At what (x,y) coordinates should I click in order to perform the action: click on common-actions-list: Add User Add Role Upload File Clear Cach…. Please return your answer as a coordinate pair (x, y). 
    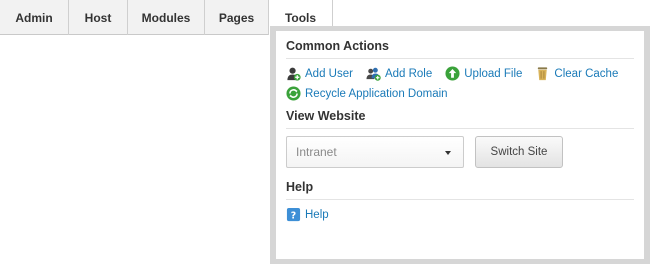
    Looking at the image, I should click on (460, 83).